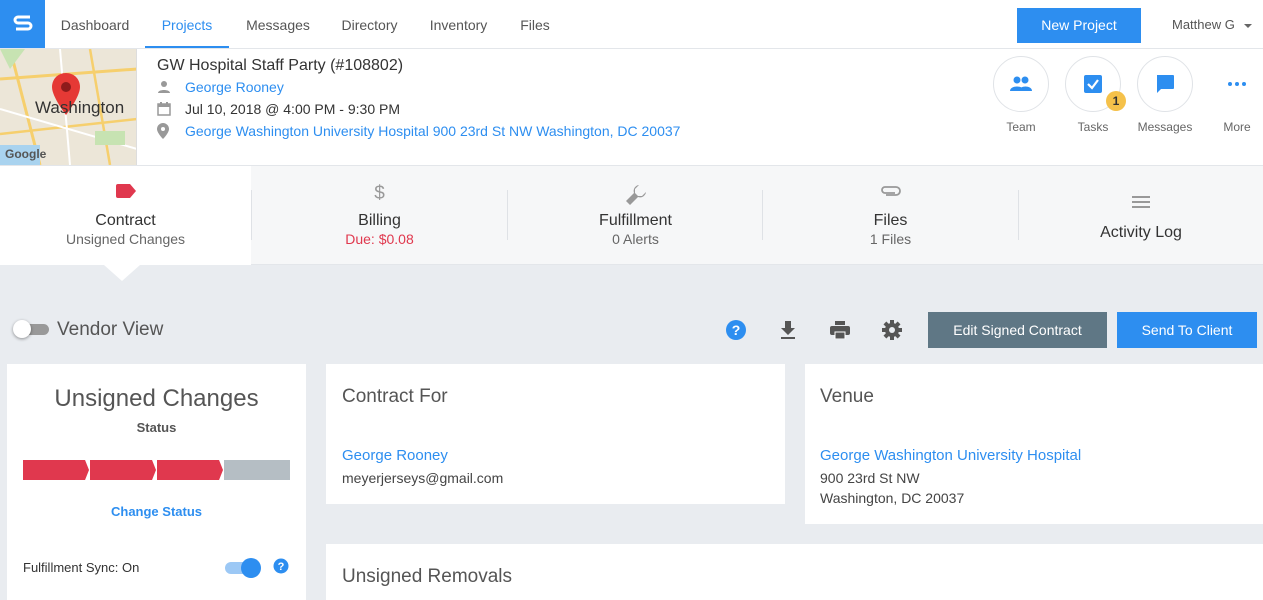 The width and height of the screenshot is (1263, 600). What do you see at coordinates (280, 65) in the screenshot?
I see `project-title: GW Hospital Staff Party (#108802)` at bounding box center [280, 65].